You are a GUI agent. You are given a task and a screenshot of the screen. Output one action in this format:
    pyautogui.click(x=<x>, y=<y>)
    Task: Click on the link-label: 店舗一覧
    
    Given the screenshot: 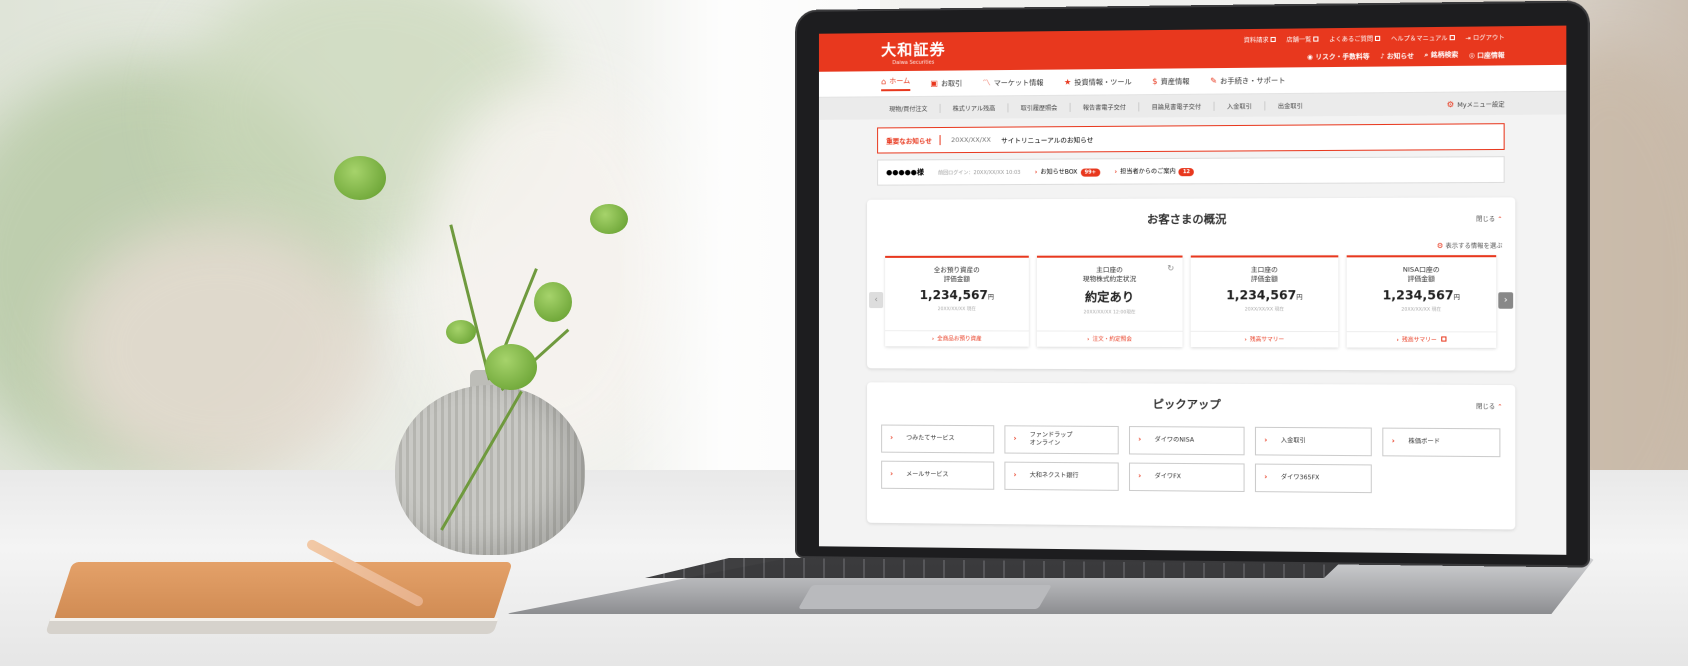 What is the action you would take?
    pyautogui.click(x=1299, y=40)
    